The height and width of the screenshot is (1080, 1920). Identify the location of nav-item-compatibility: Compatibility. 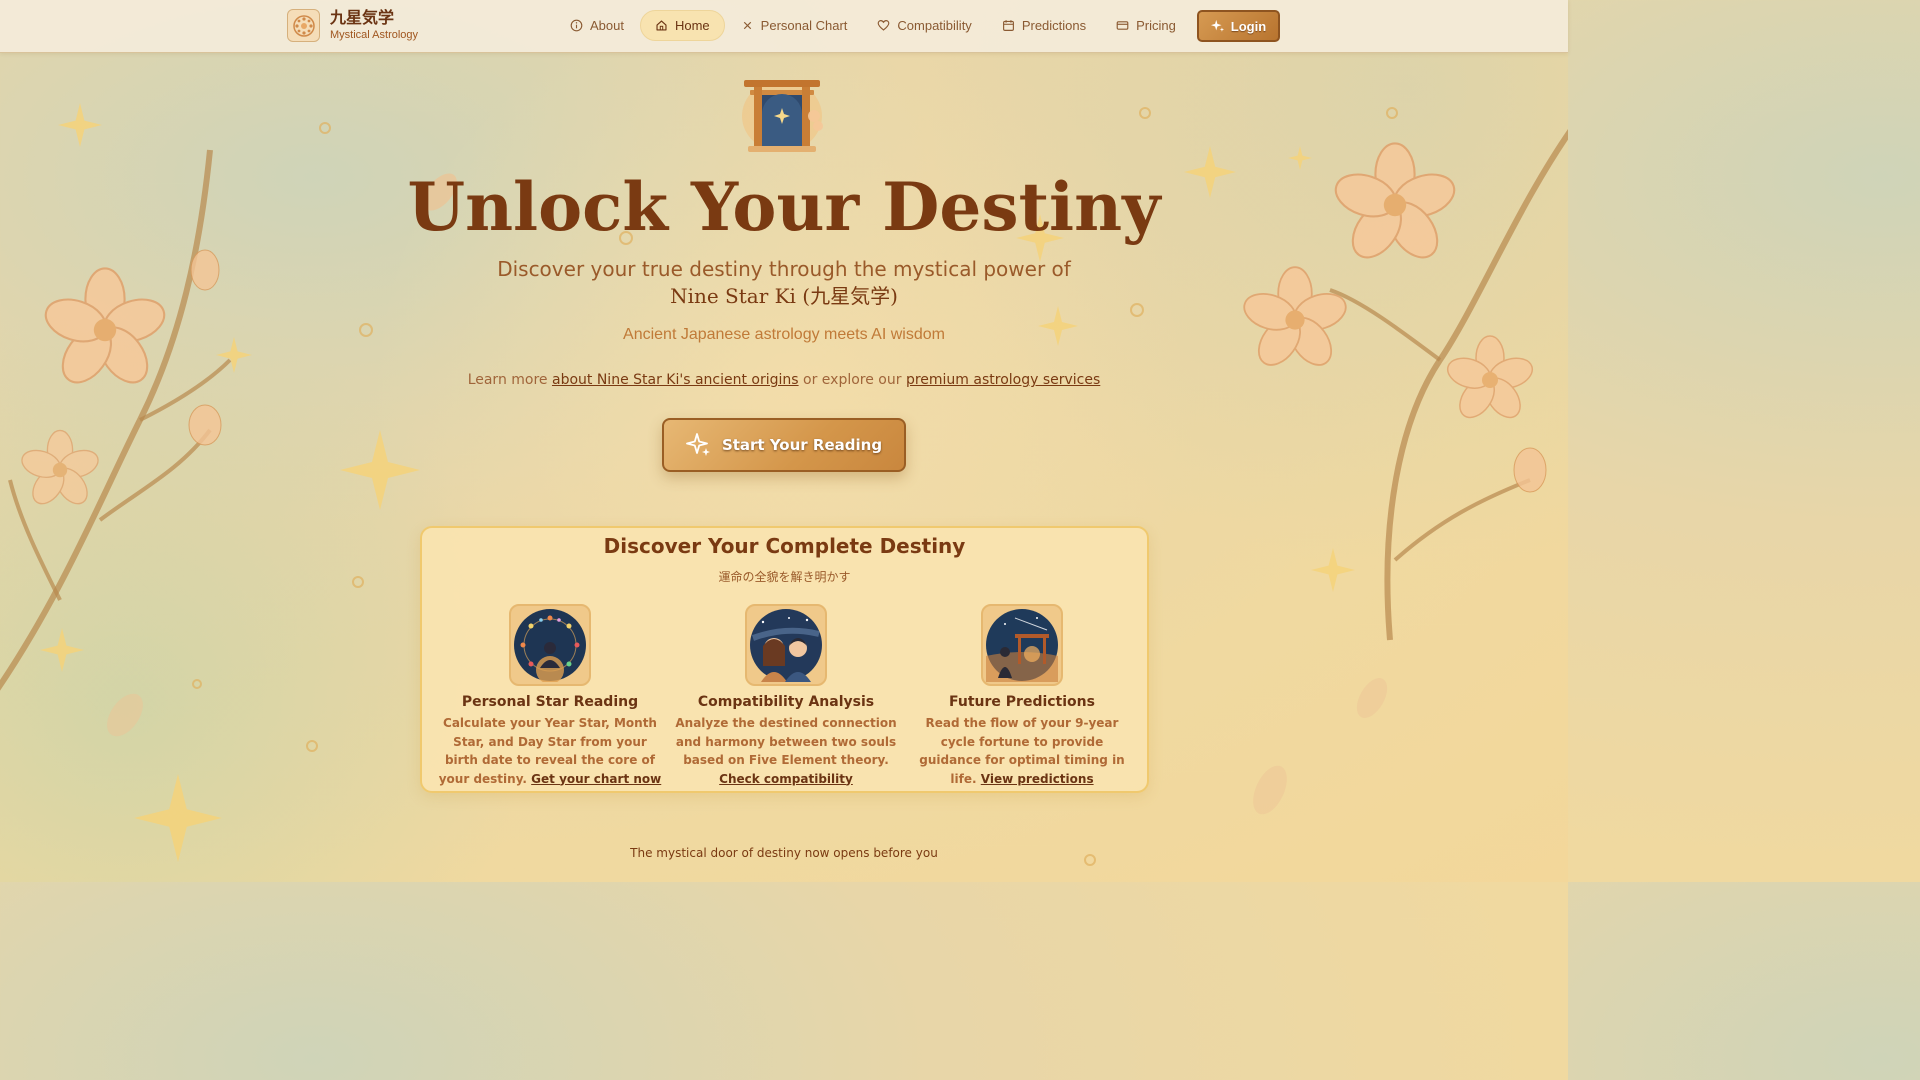
(924, 25).